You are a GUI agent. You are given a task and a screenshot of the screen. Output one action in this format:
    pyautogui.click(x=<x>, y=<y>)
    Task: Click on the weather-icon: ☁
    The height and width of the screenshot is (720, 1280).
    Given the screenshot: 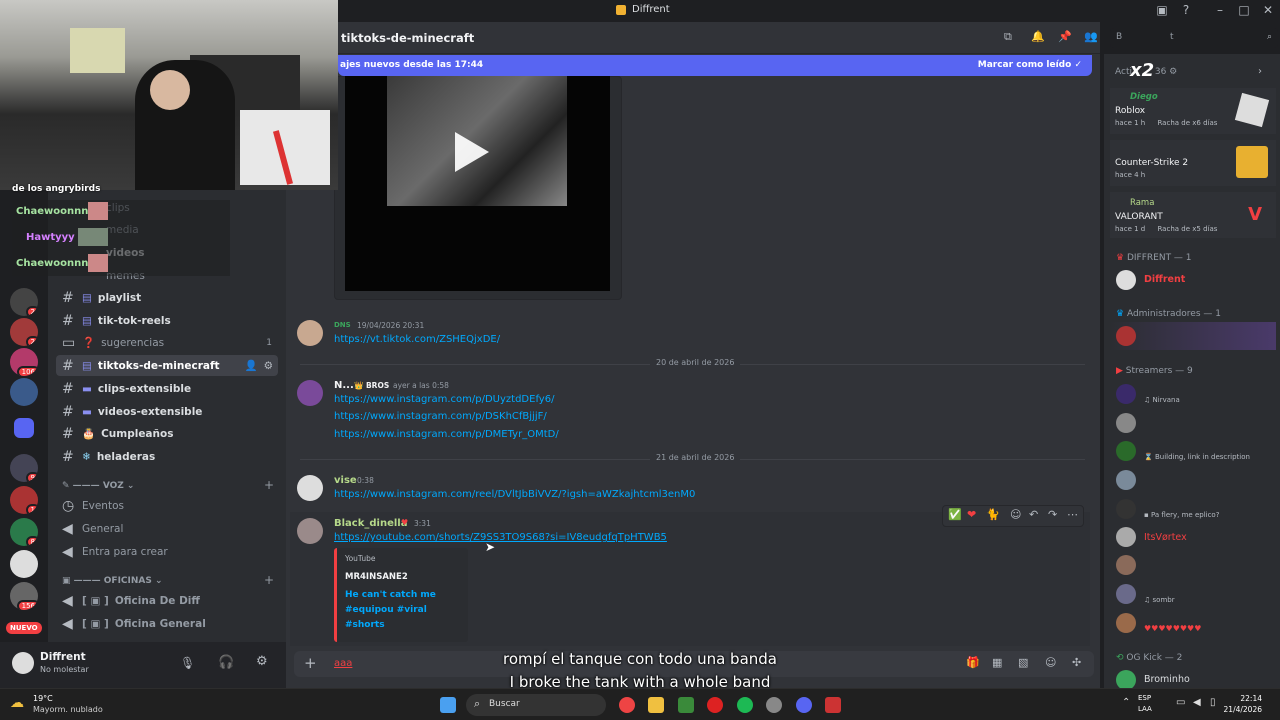 What is the action you would take?
    pyautogui.click(x=17, y=703)
    